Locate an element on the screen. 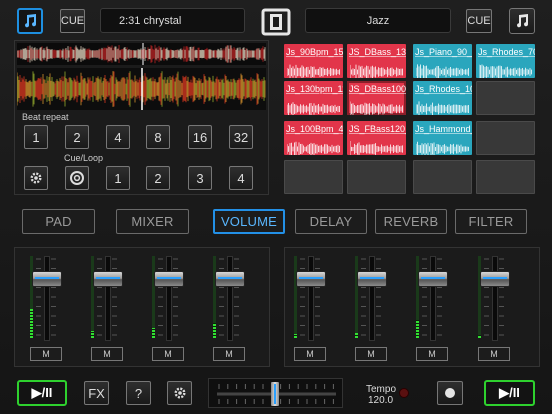  crossfader is located at coordinates (275, 393).